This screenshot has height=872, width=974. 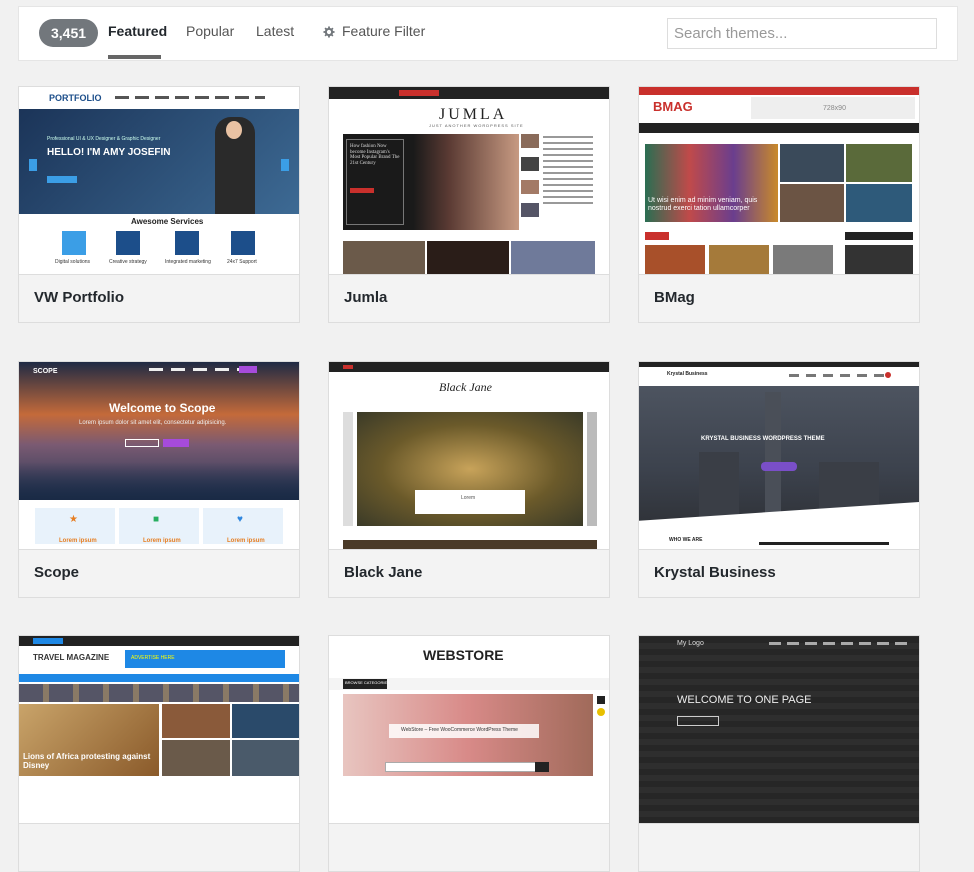 I want to click on preview-caption: Lorem, so click(x=468, y=498).